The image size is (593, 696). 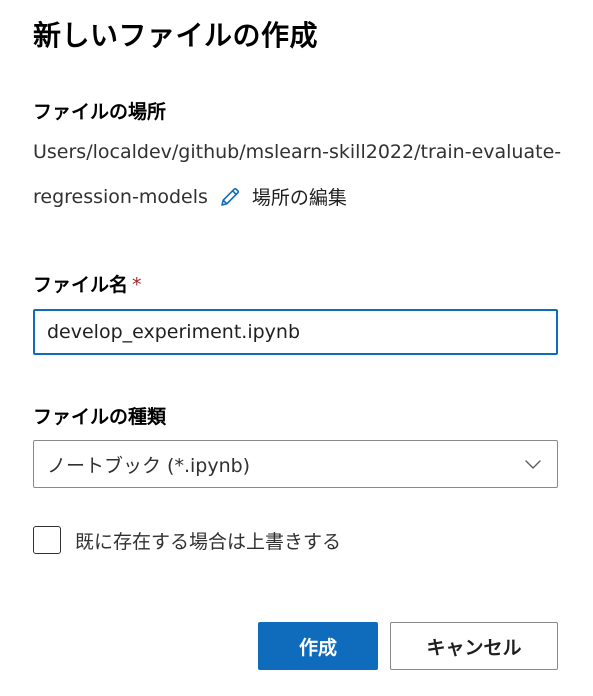 I want to click on create-button: 作成, so click(x=318, y=646).